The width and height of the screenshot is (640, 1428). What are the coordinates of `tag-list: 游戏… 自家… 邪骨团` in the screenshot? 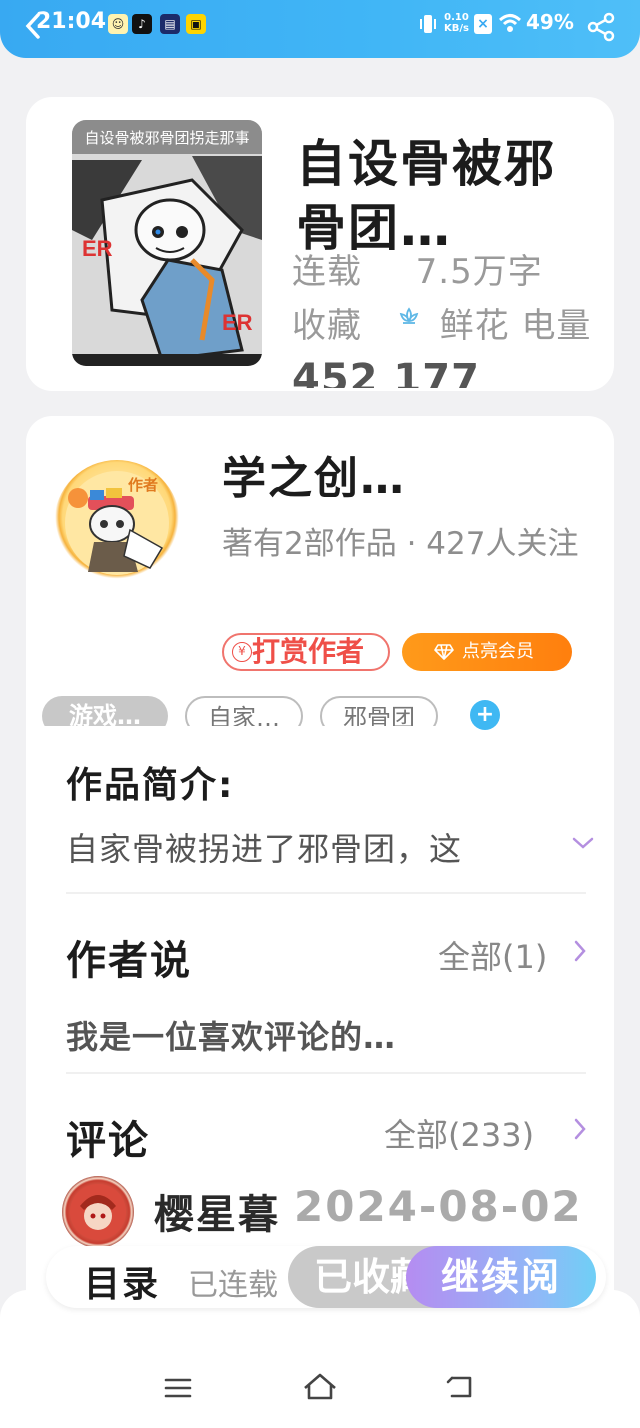 It's located at (320, 711).